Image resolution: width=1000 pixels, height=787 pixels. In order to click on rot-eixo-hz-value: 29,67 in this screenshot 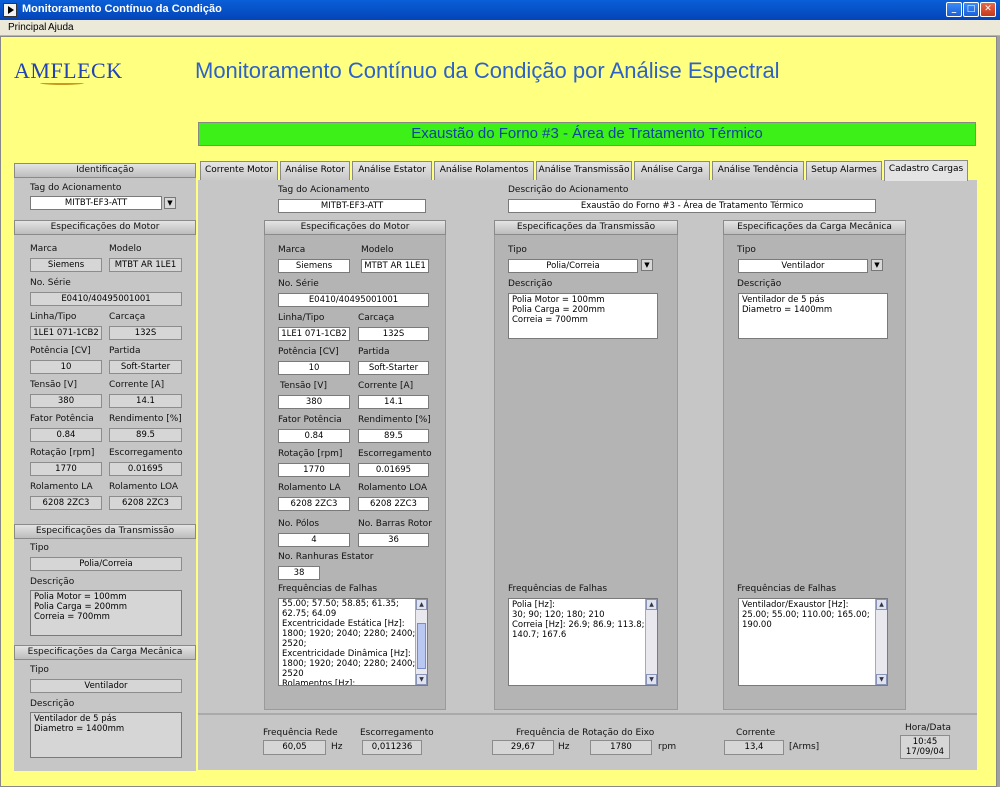, I will do `click(523, 747)`.